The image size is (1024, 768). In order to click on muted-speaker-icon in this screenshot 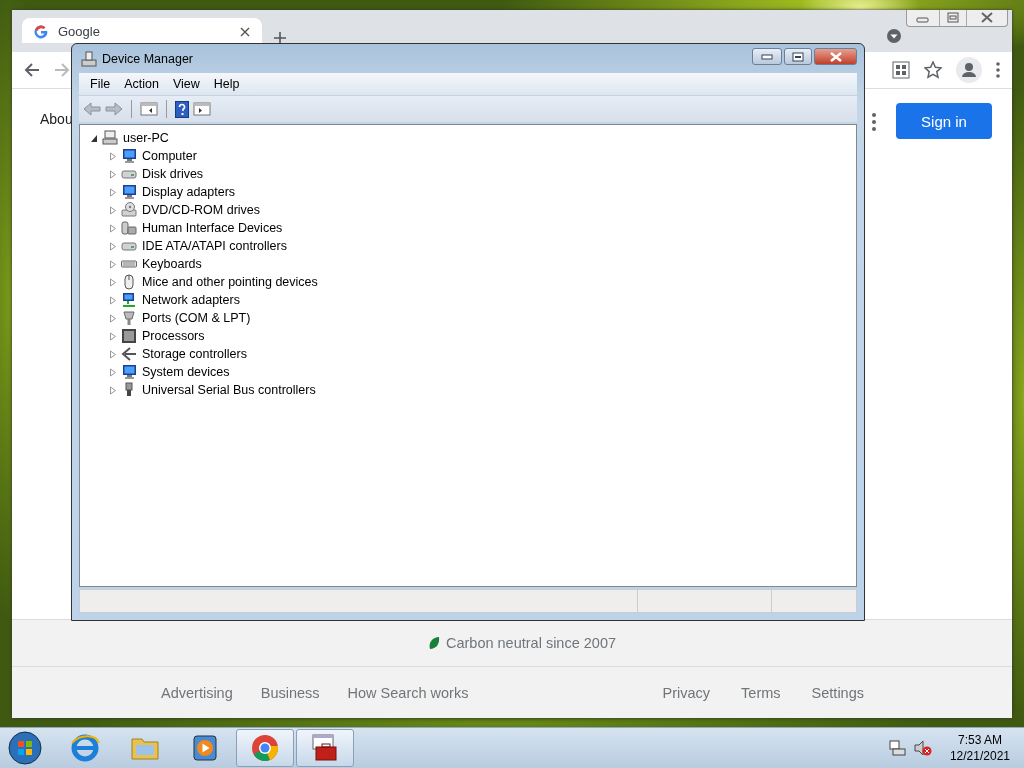, I will do `click(922, 748)`.